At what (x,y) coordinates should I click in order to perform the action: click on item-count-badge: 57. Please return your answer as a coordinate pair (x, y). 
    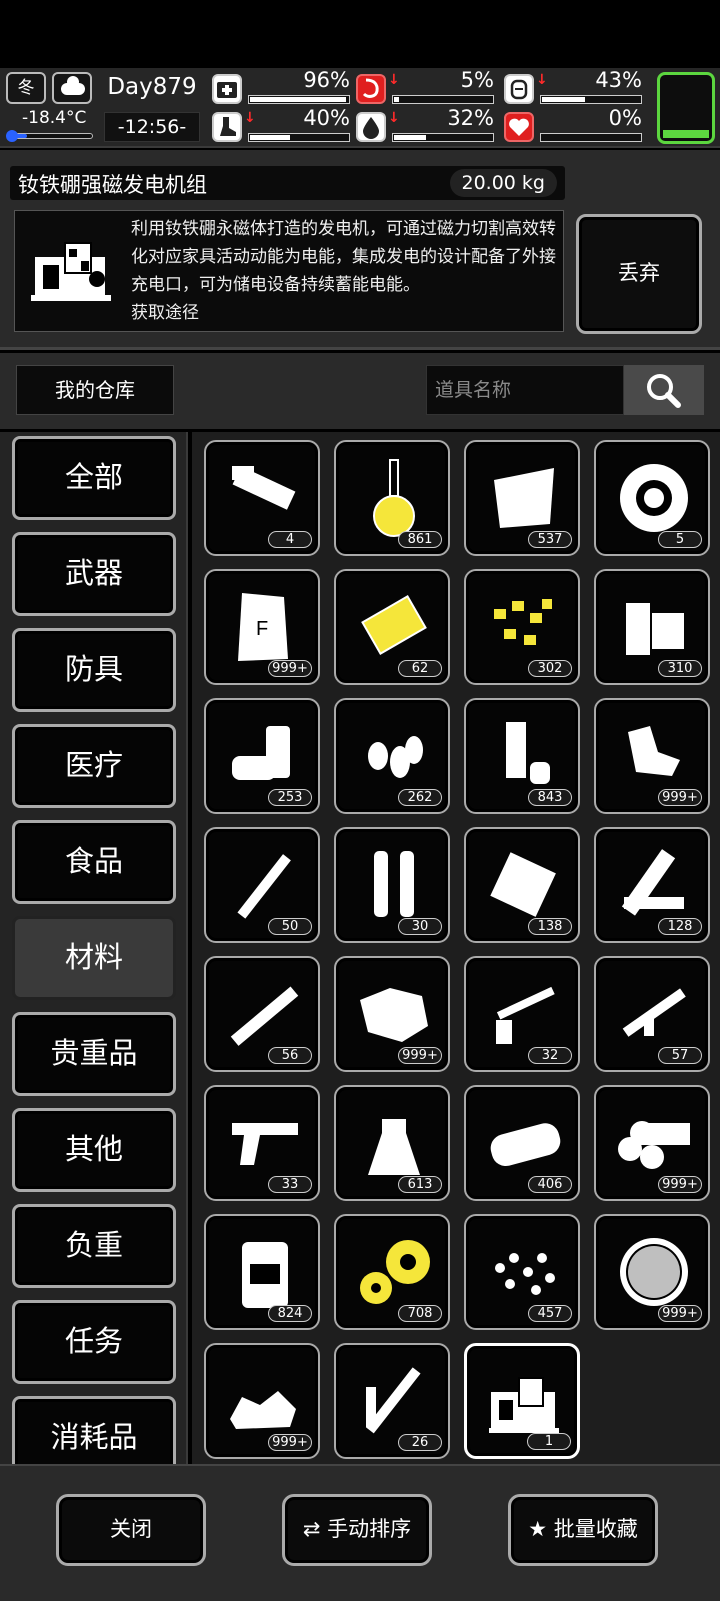
    Looking at the image, I should click on (680, 1055).